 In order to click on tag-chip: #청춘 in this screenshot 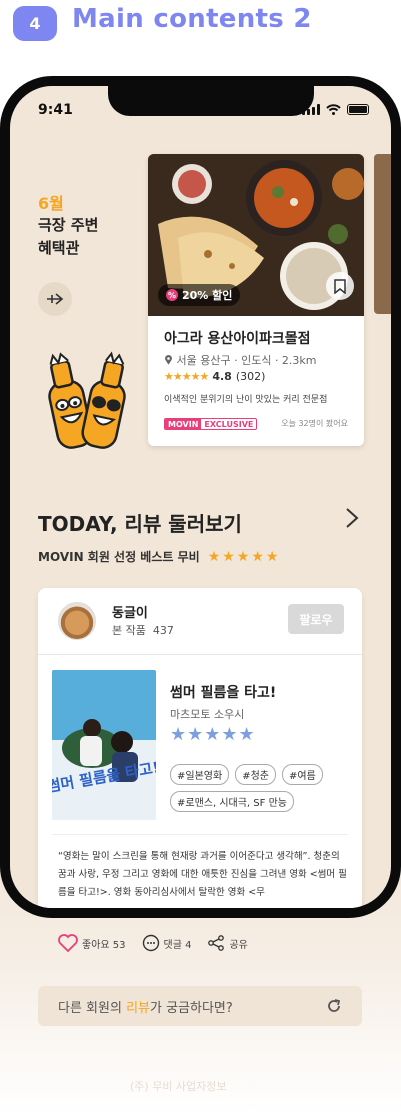, I will do `click(255, 774)`.